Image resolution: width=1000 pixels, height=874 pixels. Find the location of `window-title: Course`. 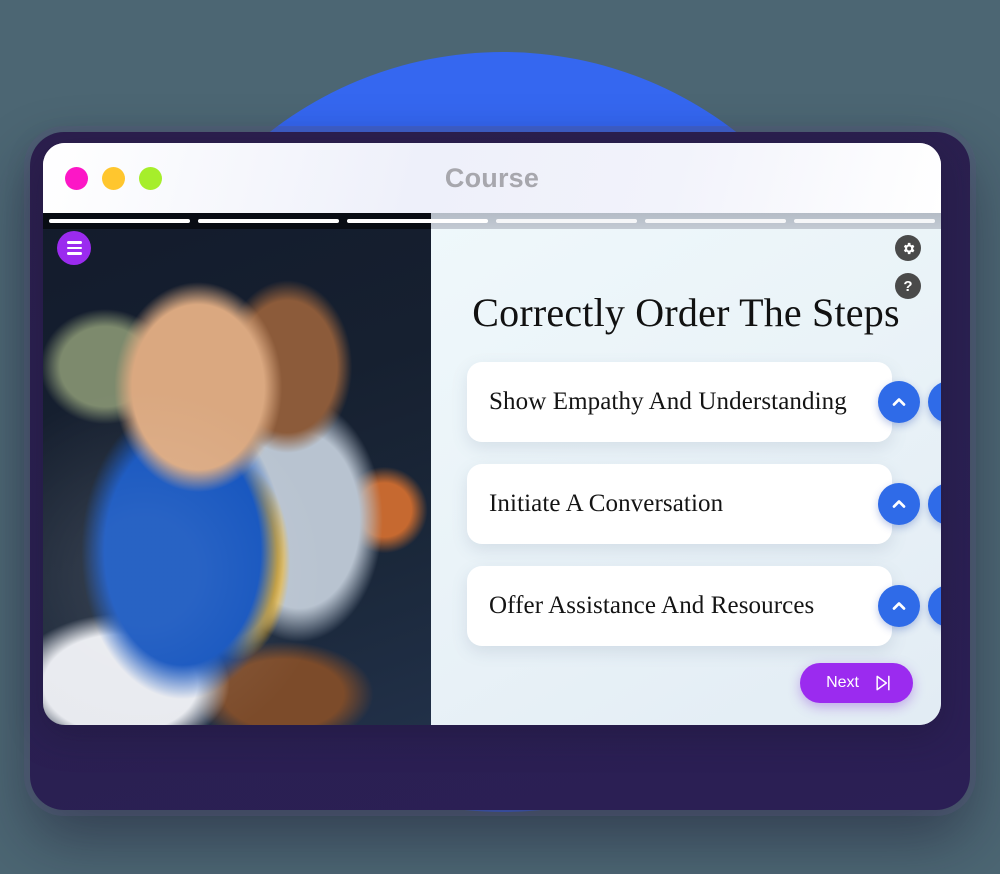

window-title: Course is located at coordinates (492, 177).